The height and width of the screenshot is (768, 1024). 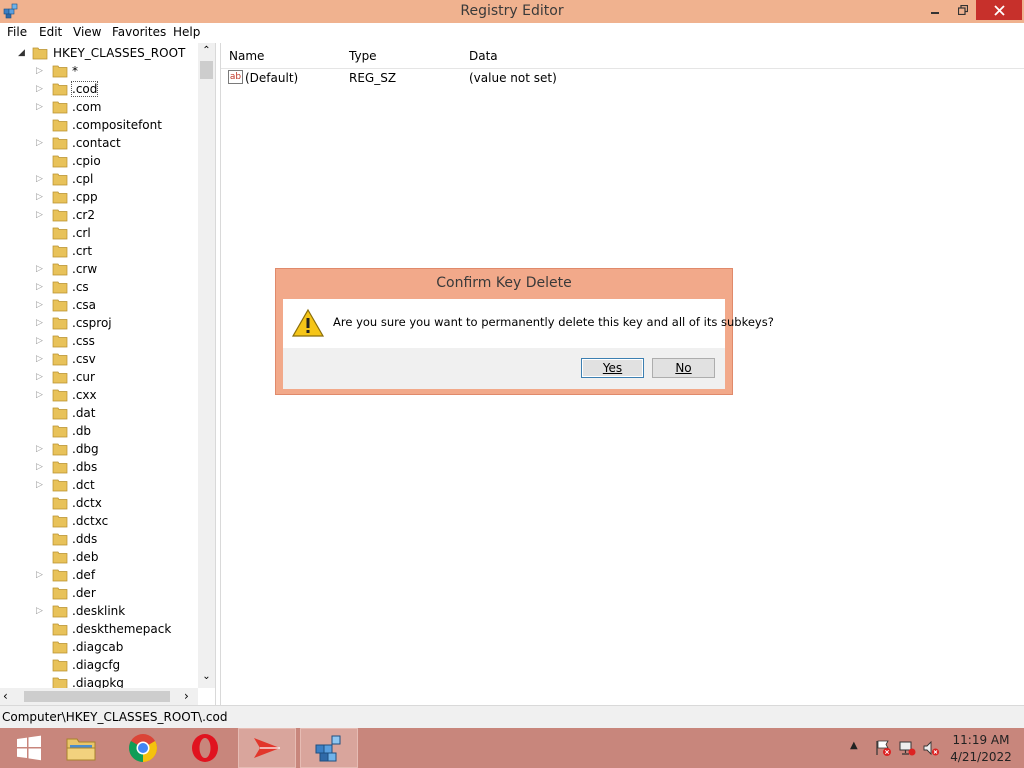 I want to click on tree-item: ▷ .csa, so click(x=99, y=305).